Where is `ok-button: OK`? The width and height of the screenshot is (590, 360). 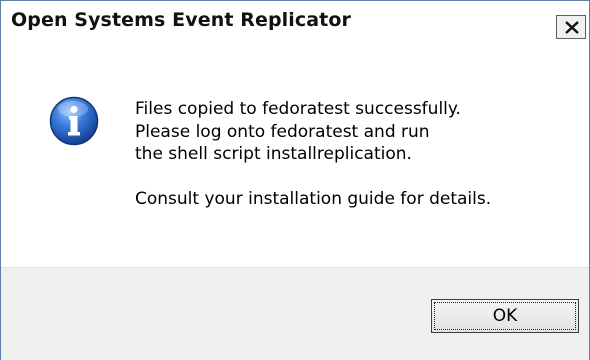 ok-button: OK is located at coordinates (505, 316).